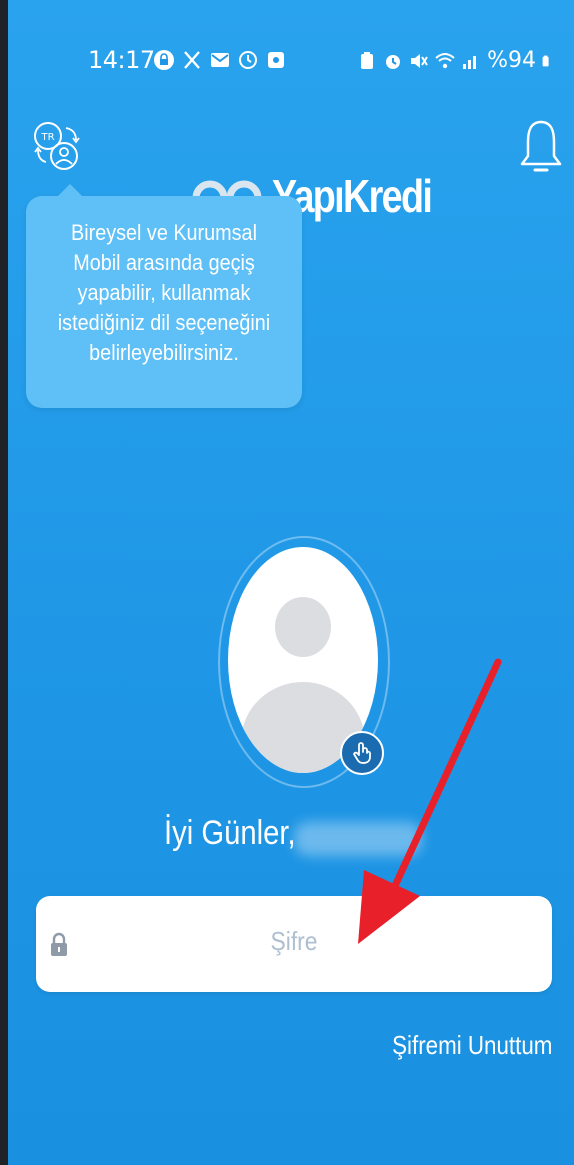  What do you see at coordinates (511, 60) in the screenshot?
I see `battery-percentage: %94` at bounding box center [511, 60].